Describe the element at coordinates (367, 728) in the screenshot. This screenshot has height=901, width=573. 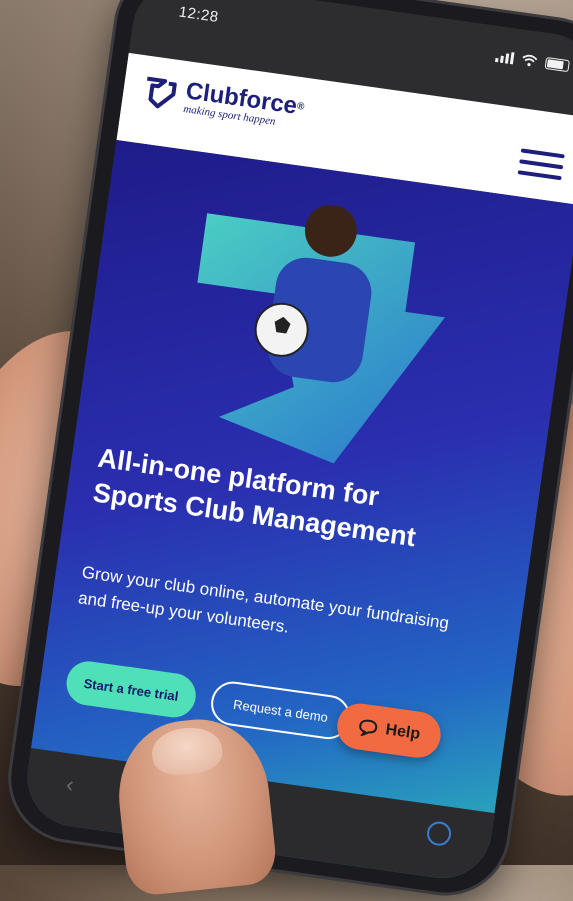
I see `chat-icon` at that location.